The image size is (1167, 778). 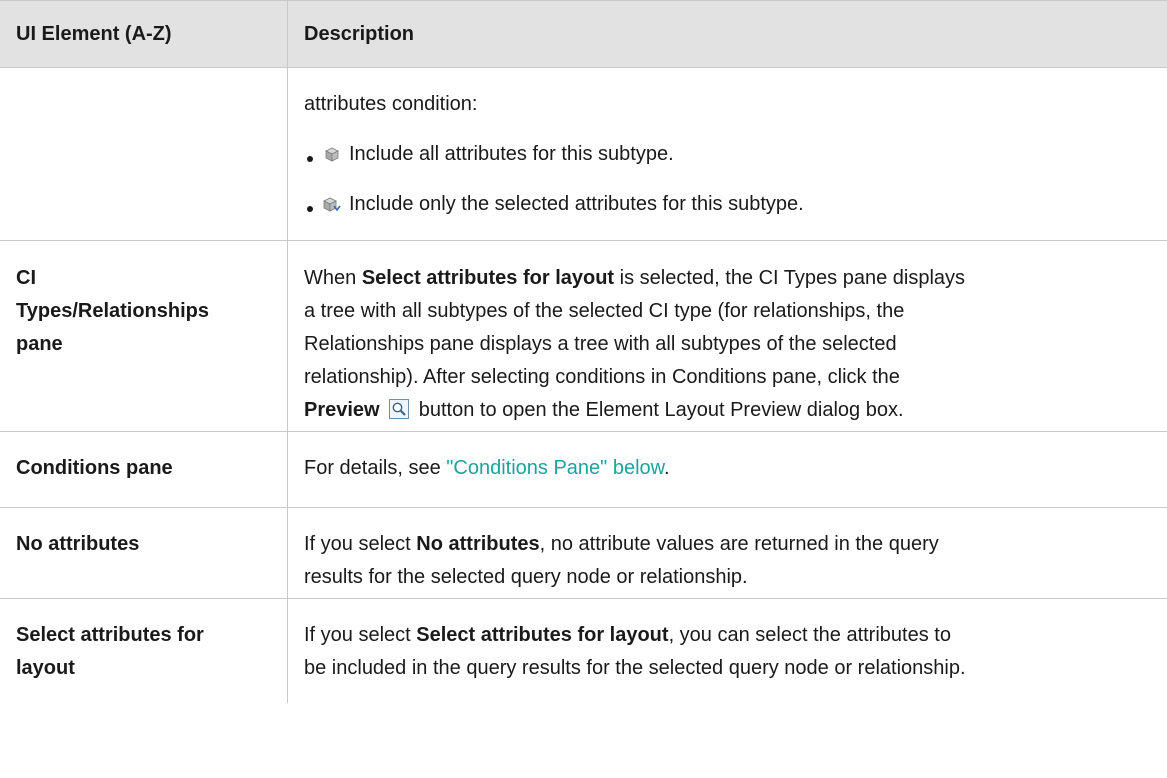 What do you see at coordinates (26, 278) in the screenshot?
I see `element-label-line: CI` at bounding box center [26, 278].